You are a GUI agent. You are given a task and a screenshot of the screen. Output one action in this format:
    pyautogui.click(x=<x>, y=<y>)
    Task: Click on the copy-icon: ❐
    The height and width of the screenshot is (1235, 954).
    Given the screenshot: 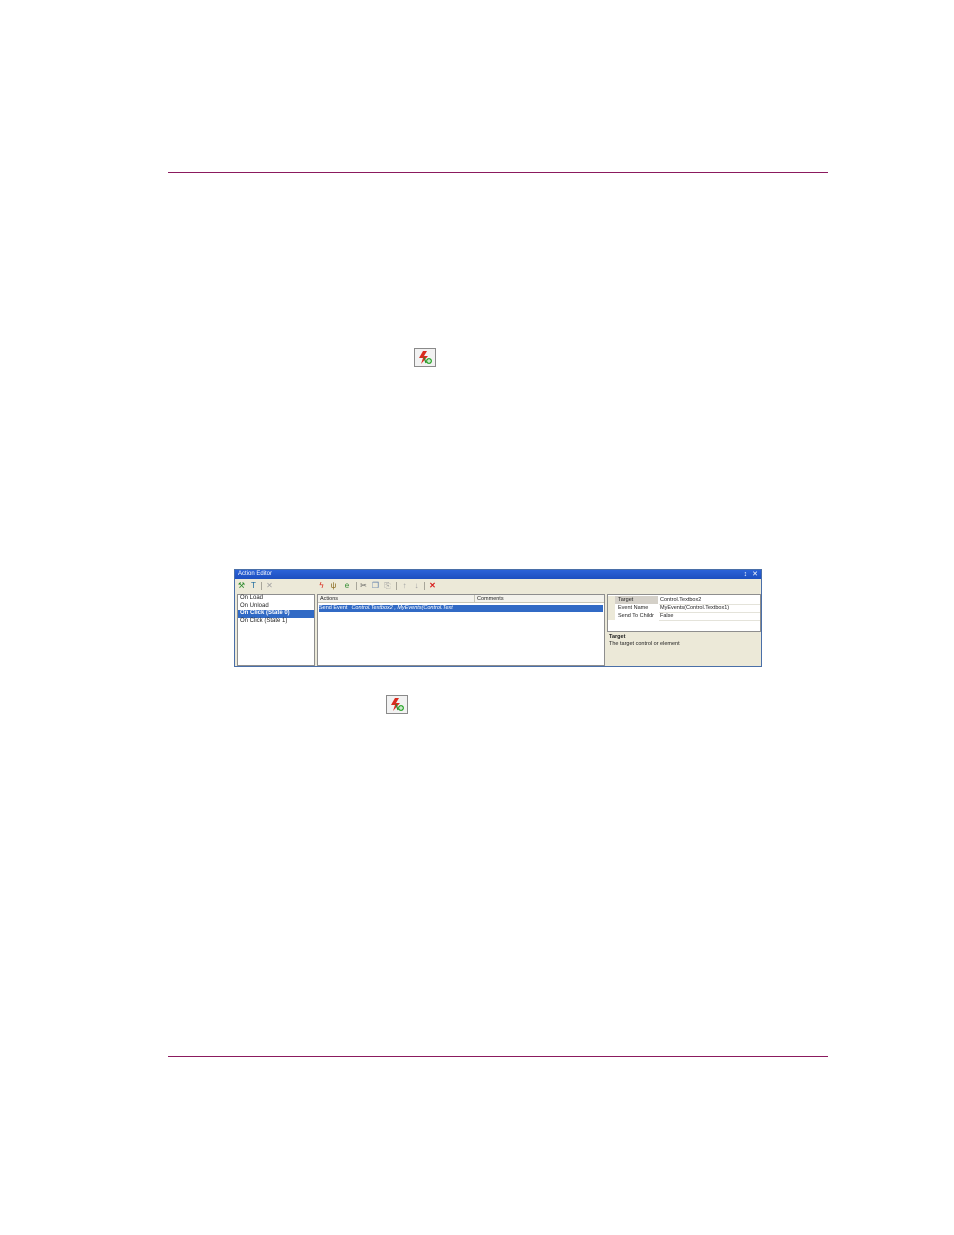 What is the action you would take?
    pyautogui.click(x=375, y=585)
    